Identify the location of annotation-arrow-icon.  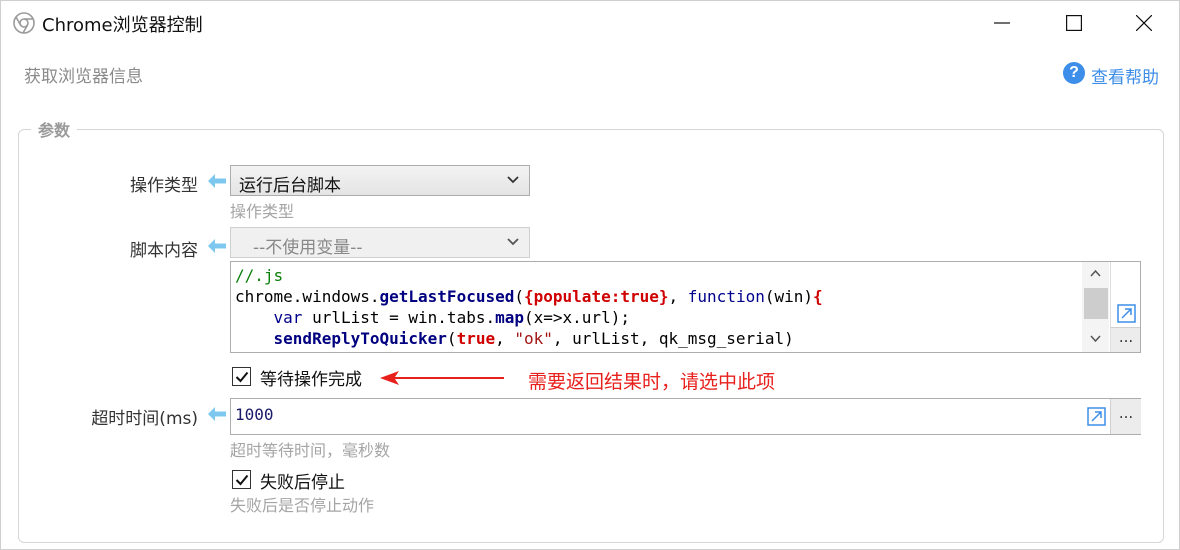
(442, 378).